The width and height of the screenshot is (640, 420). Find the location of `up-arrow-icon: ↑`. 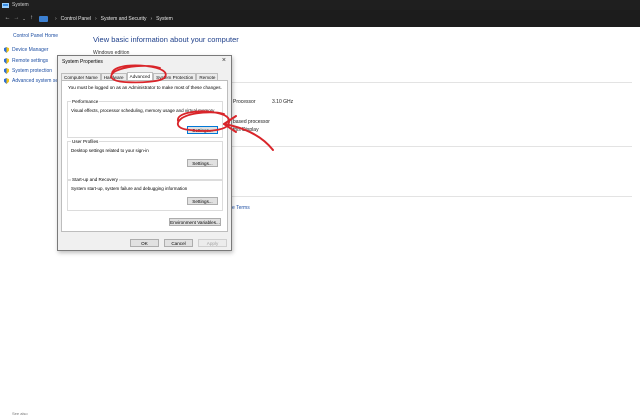

up-arrow-icon: ↑ is located at coordinates (31, 18).